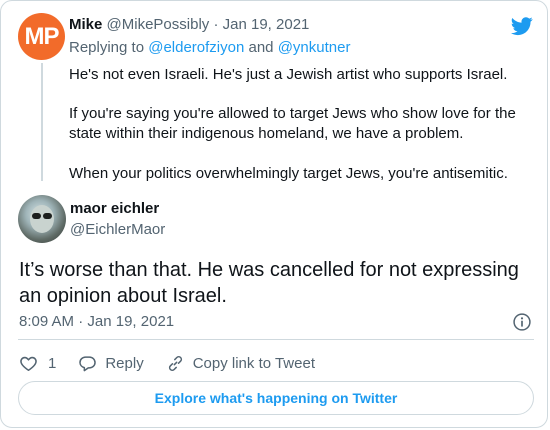 The width and height of the screenshot is (550, 430). Describe the element at coordinates (314, 47) in the screenshot. I see `mention-ynkutner: @ynkutner` at that location.